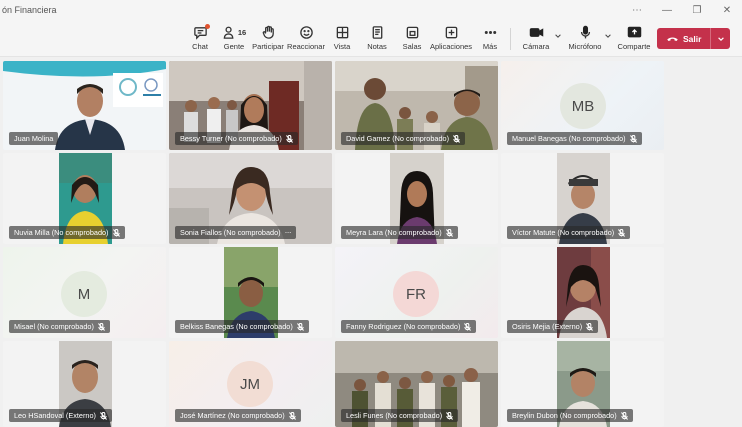 This screenshot has height=427, width=742. I want to click on participant-tile: Leo HSandoval (Externo), so click(84, 384).